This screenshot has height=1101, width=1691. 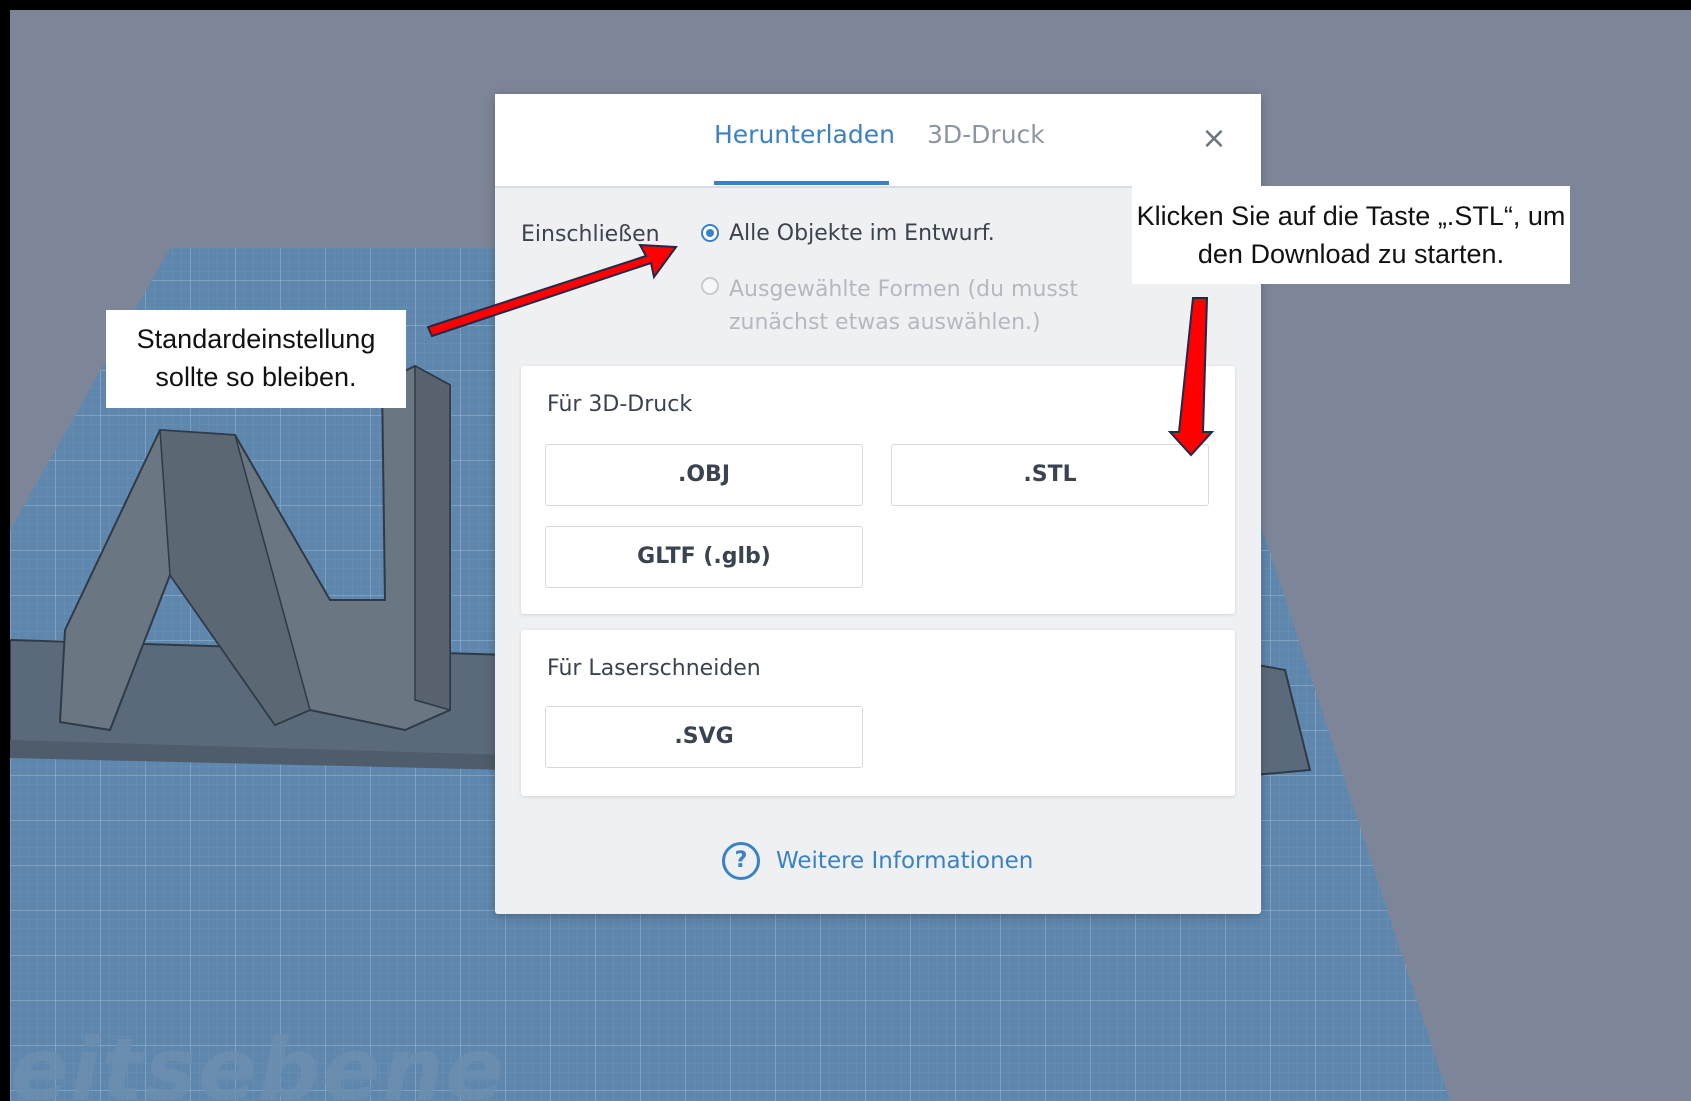 I want to click on more-info-label: Weitere Informationen, so click(x=904, y=861).